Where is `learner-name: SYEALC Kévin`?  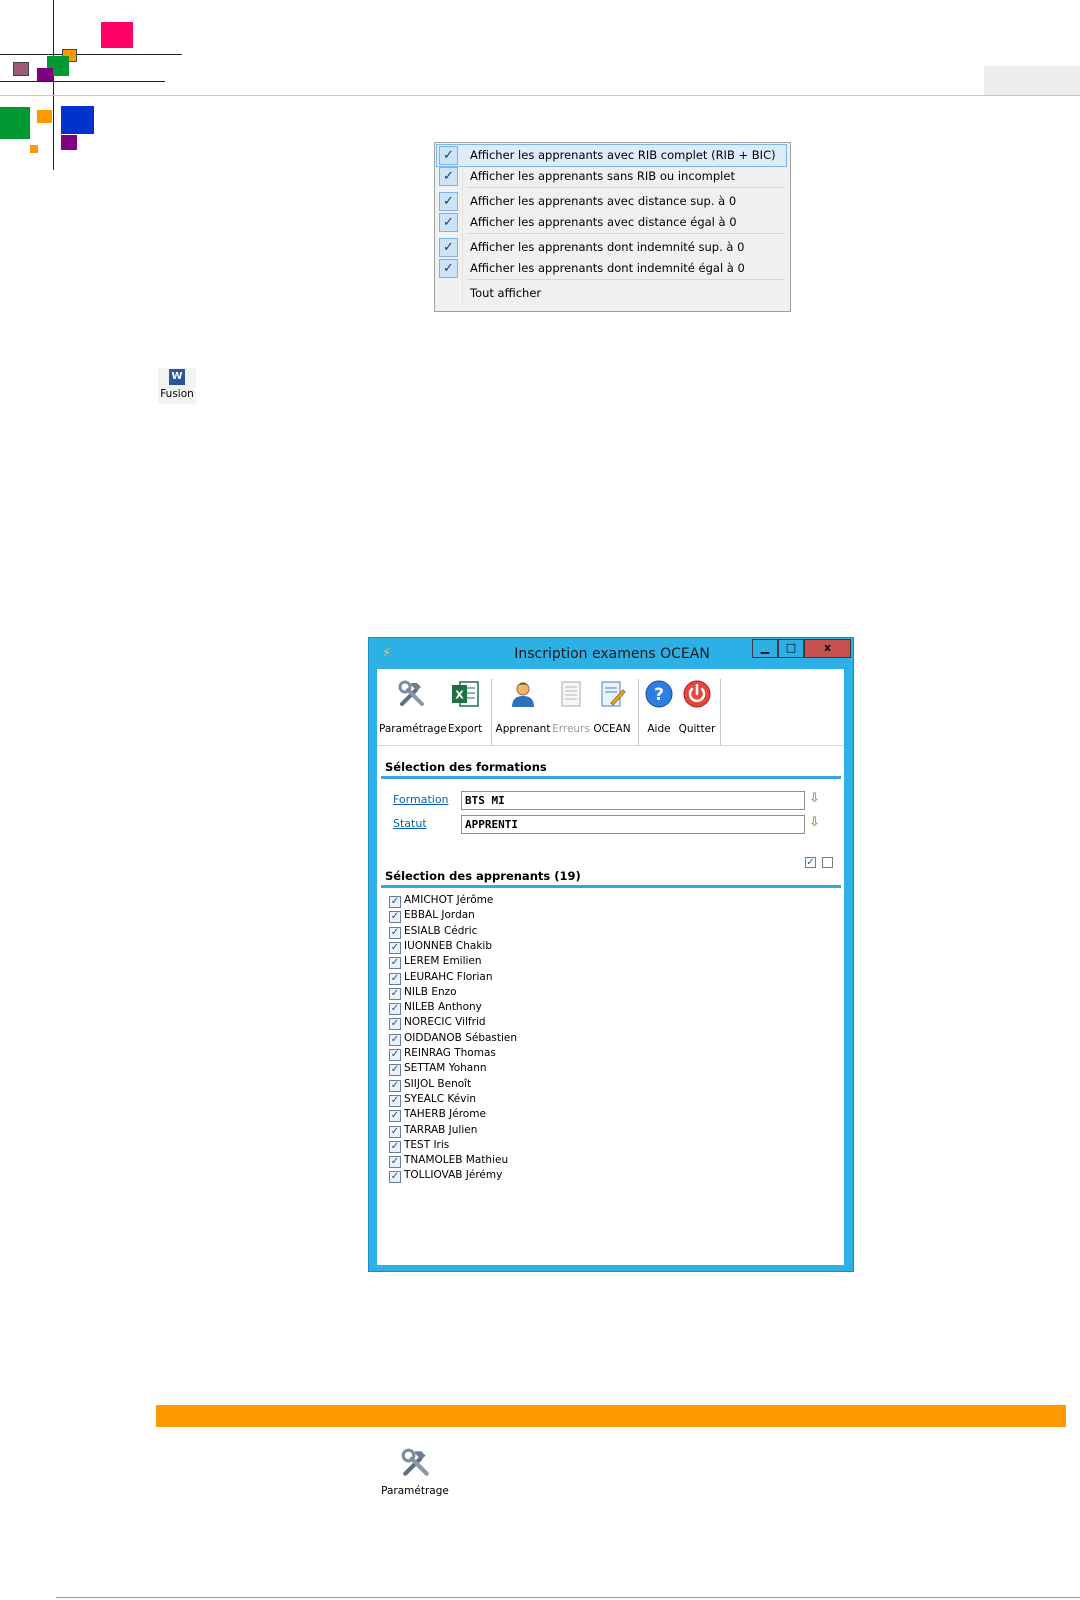
learner-name: SYEALC Kévin is located at coordinates (440, 1098).